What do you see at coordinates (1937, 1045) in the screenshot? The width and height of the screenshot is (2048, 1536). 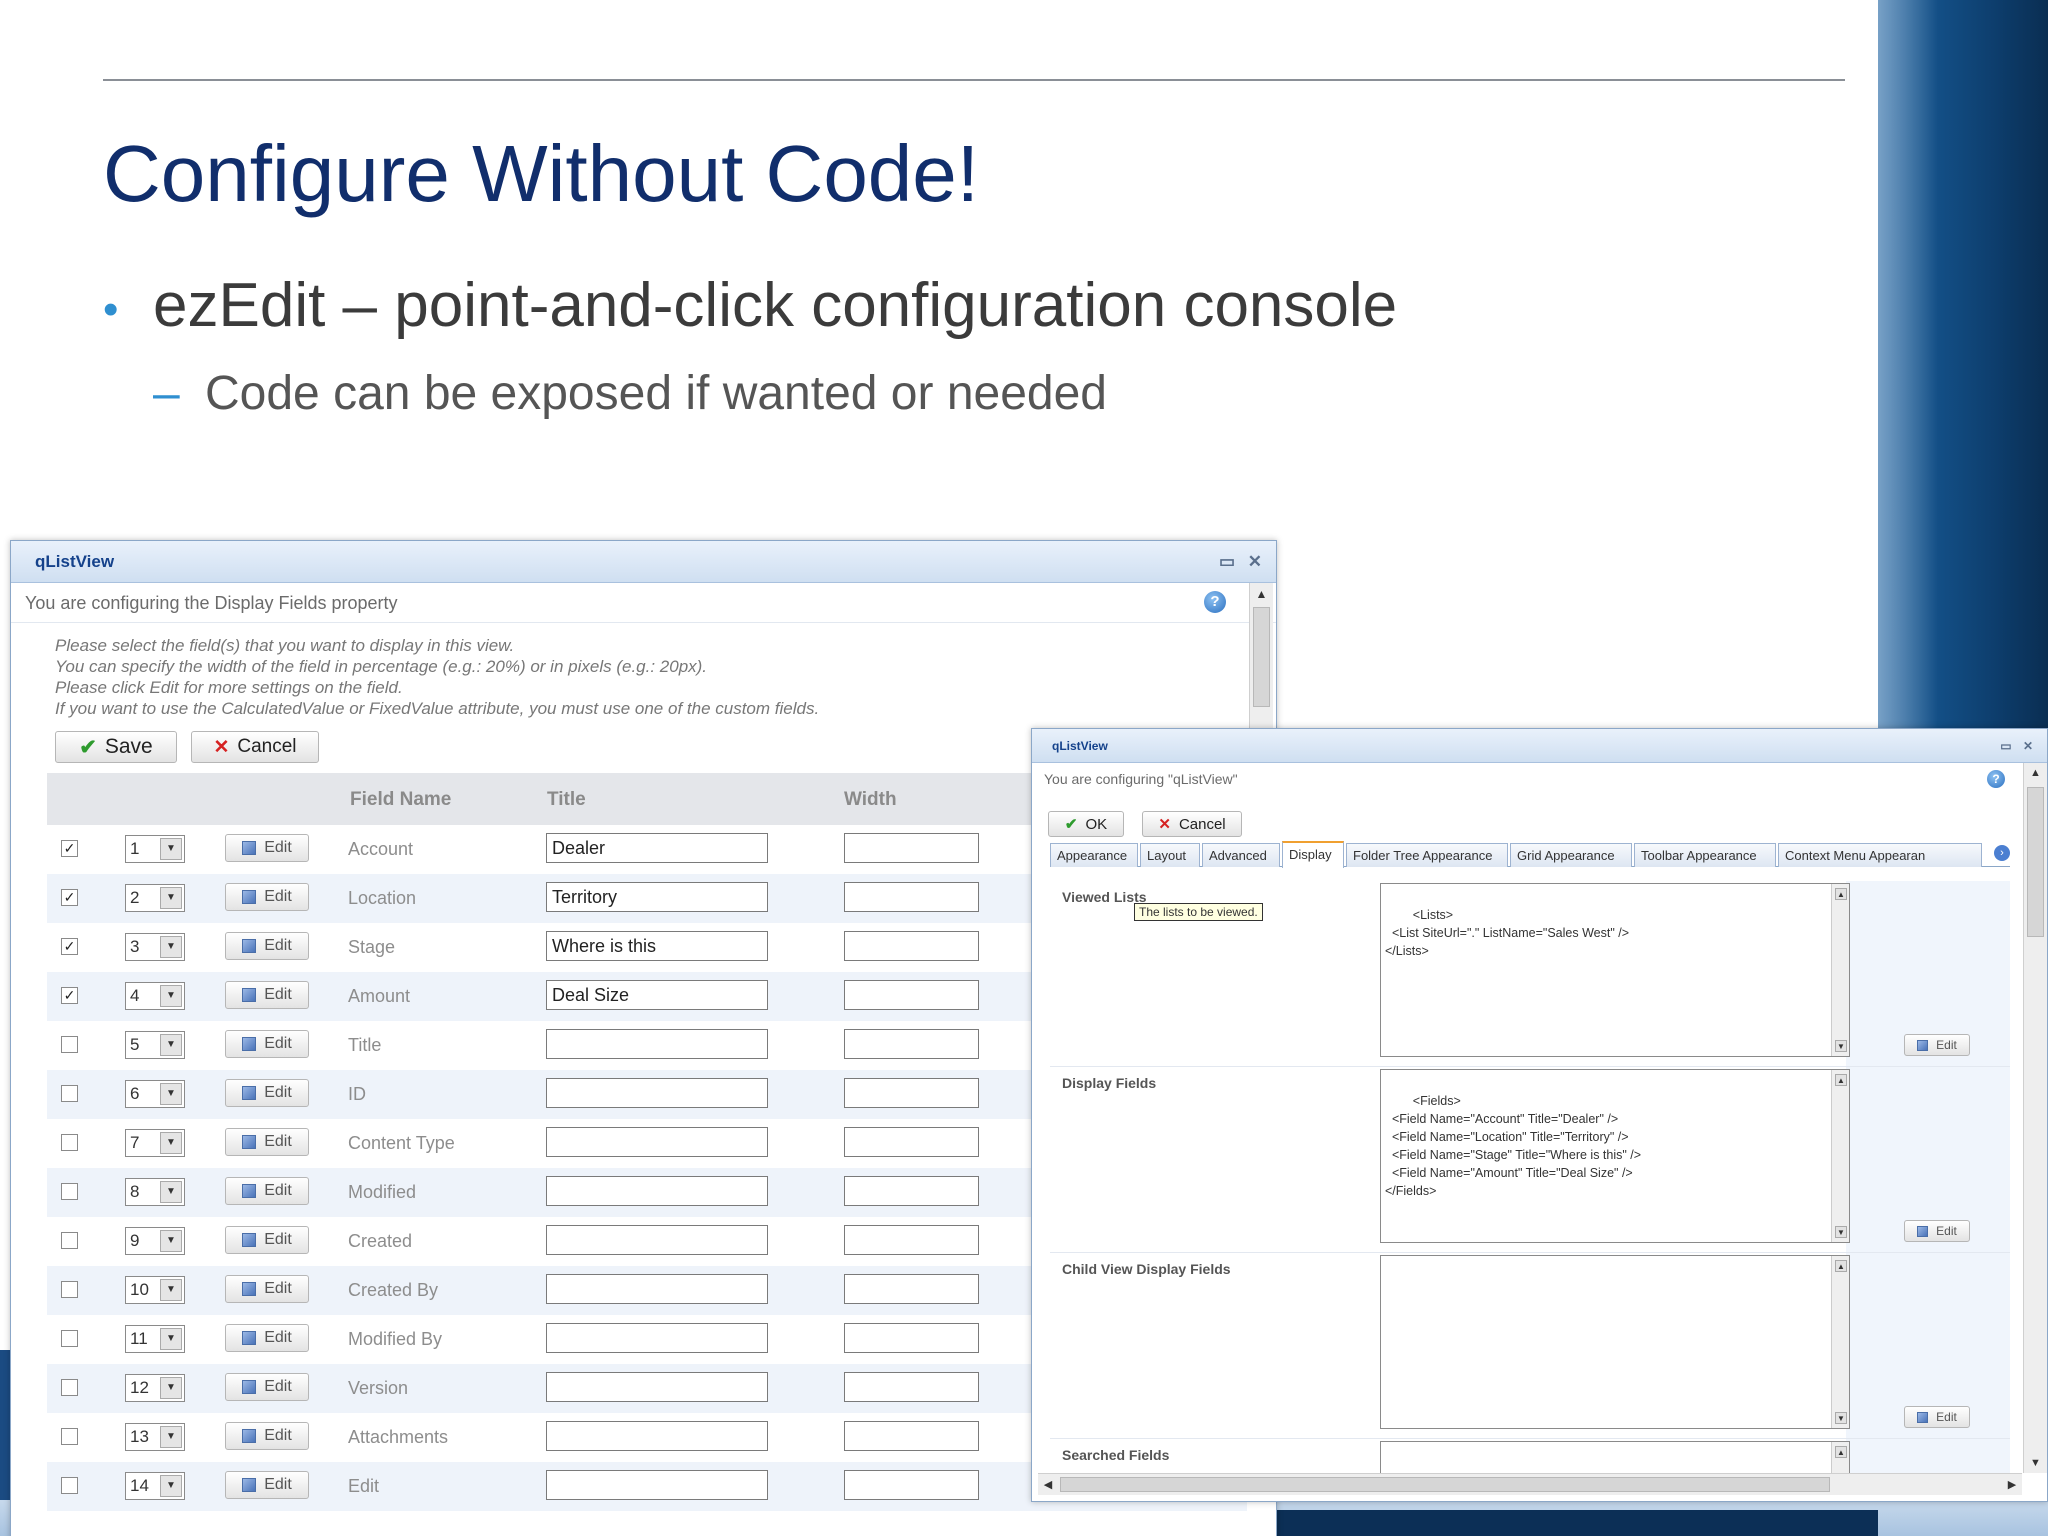 I see `viewed-lists-edit-button: Edit` at bounding box center [1937, 1045].